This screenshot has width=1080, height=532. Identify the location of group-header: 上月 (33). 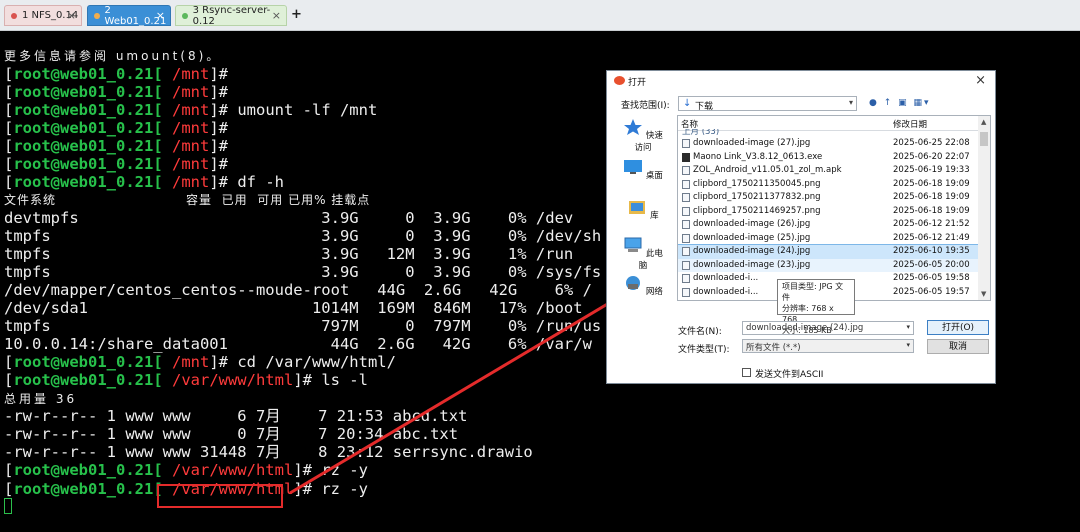
(701, 133).